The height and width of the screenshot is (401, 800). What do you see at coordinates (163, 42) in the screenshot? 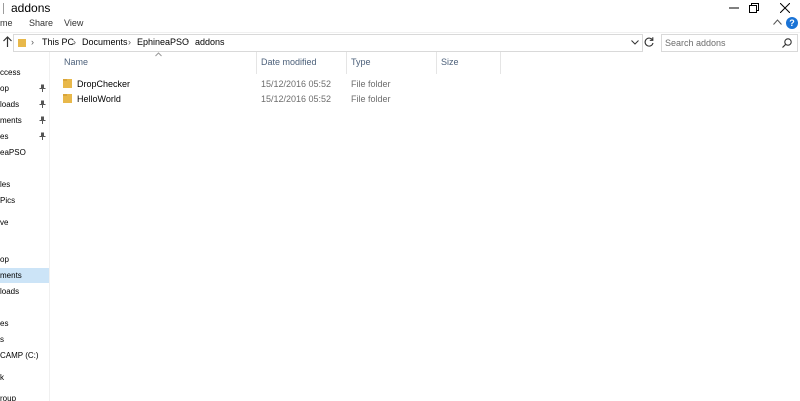
I see `breadcrumb-ephineapso: EphineaPSO` at bounding box center [163, 42].